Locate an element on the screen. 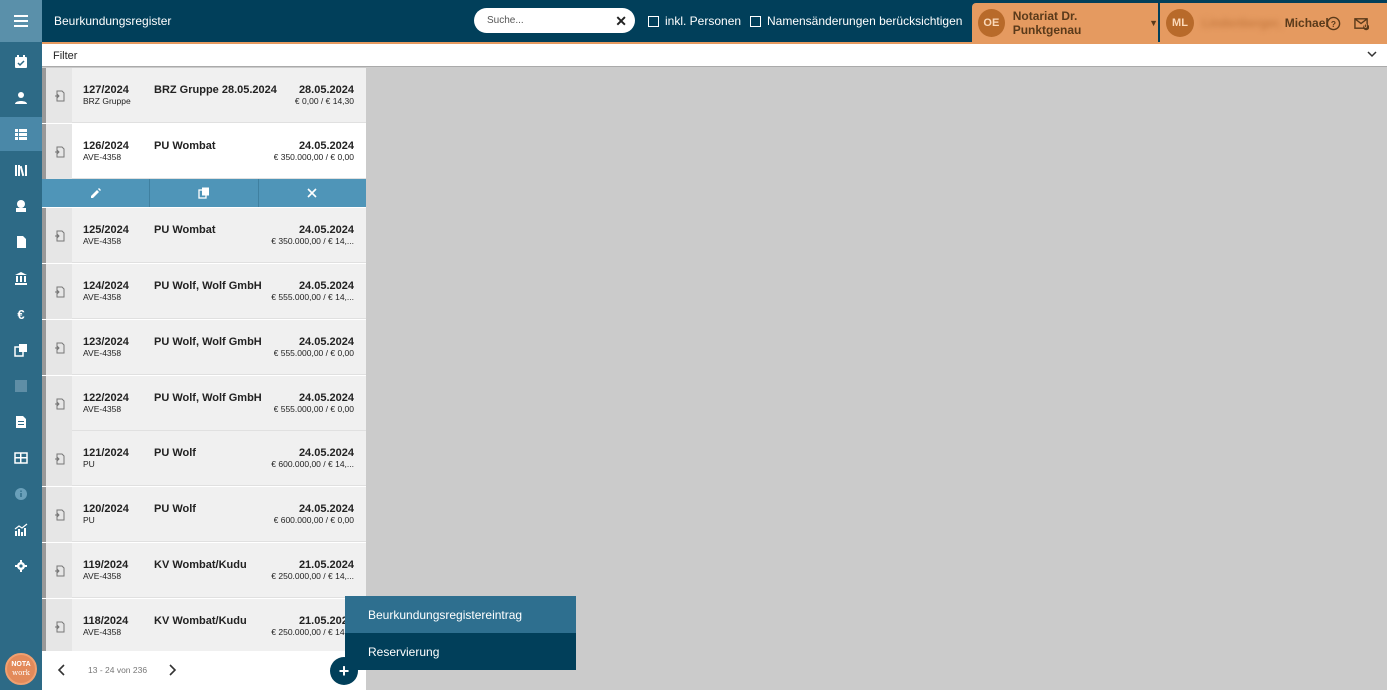 This screenshot has width=1387, height=690. file-text-icon is located at coordinates (21, 422).